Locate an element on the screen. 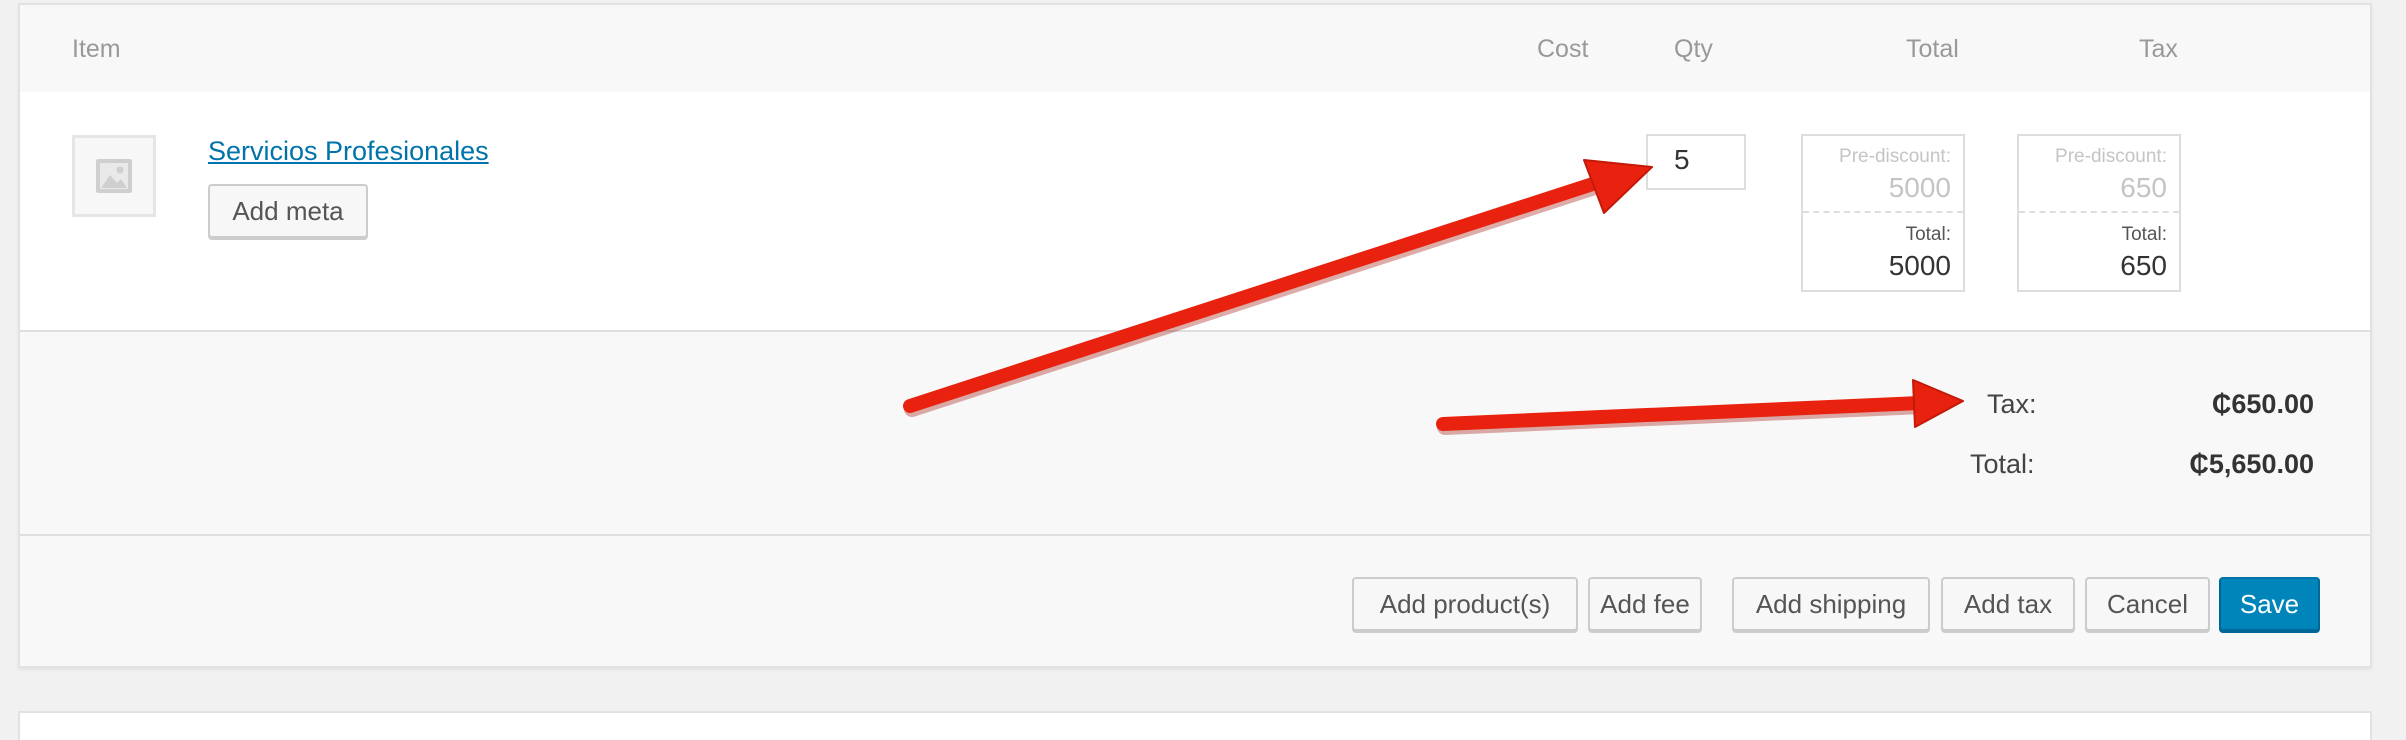 This screenshot has height=740, width=2406. order-tax-label: Tax: is located at coordinates (2012, 404).